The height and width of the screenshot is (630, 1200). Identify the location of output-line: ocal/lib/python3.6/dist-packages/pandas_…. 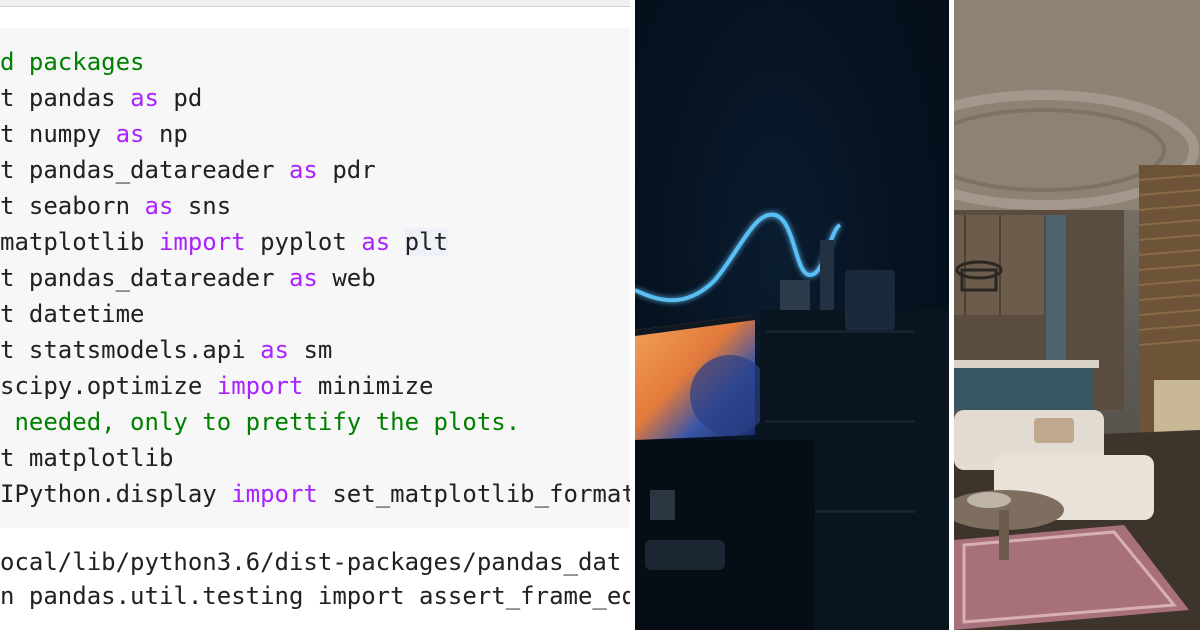
(311, 562).